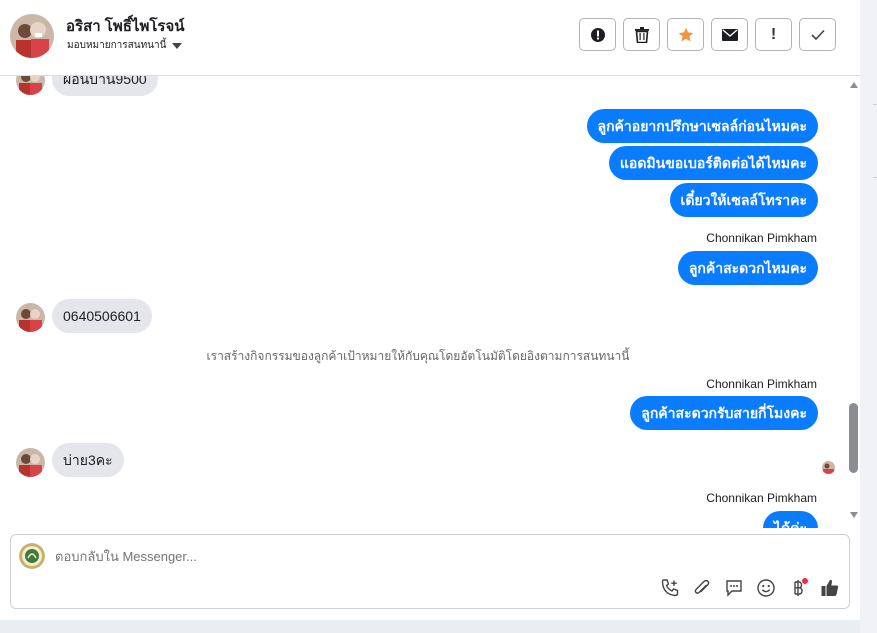  Describe the element at coordinates (854, 515) in the screenshot. I see `scroll-down-arrow-icon` at that location.